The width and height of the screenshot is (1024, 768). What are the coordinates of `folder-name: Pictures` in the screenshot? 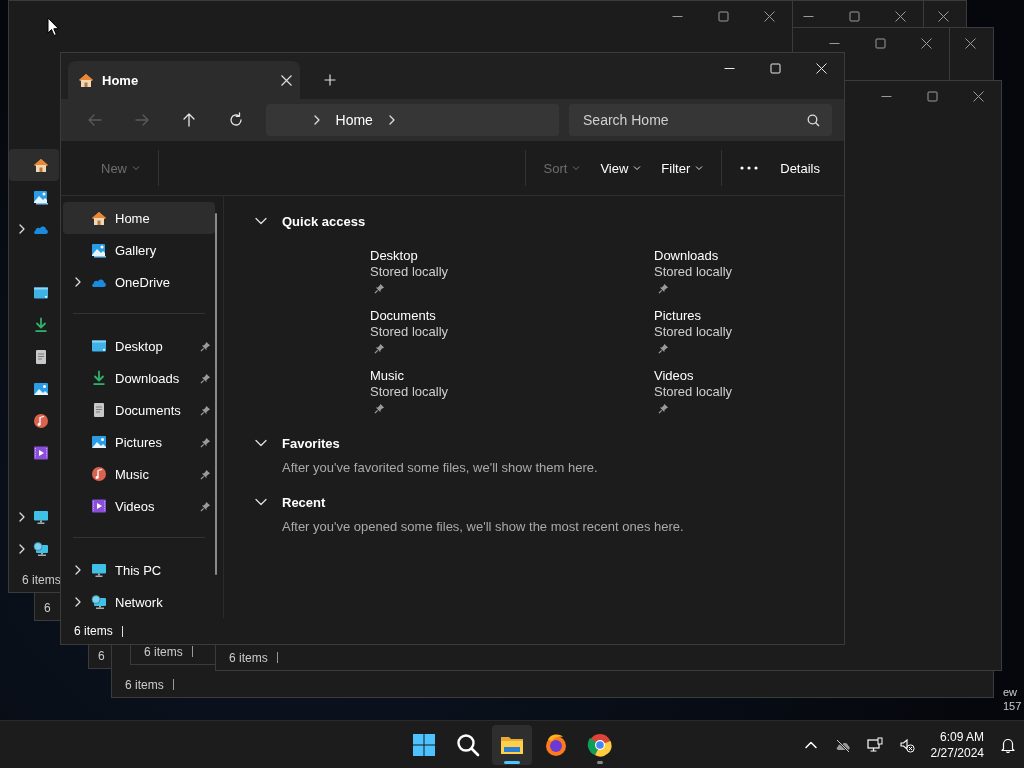 It's located at (734, 316).